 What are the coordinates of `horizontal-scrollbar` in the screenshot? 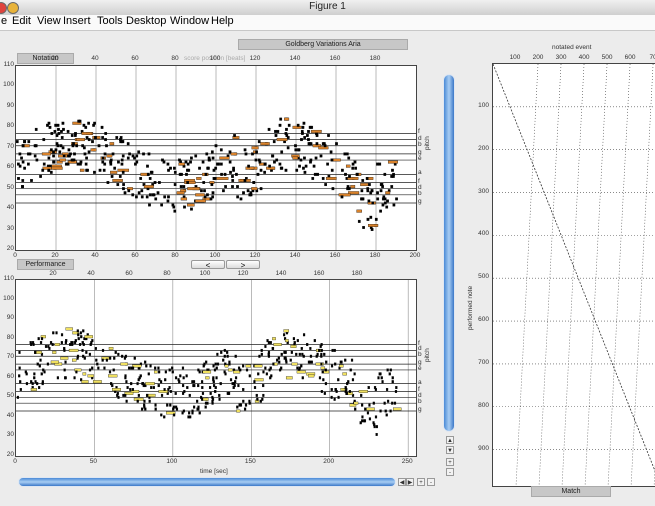 It's located at (207, 482).